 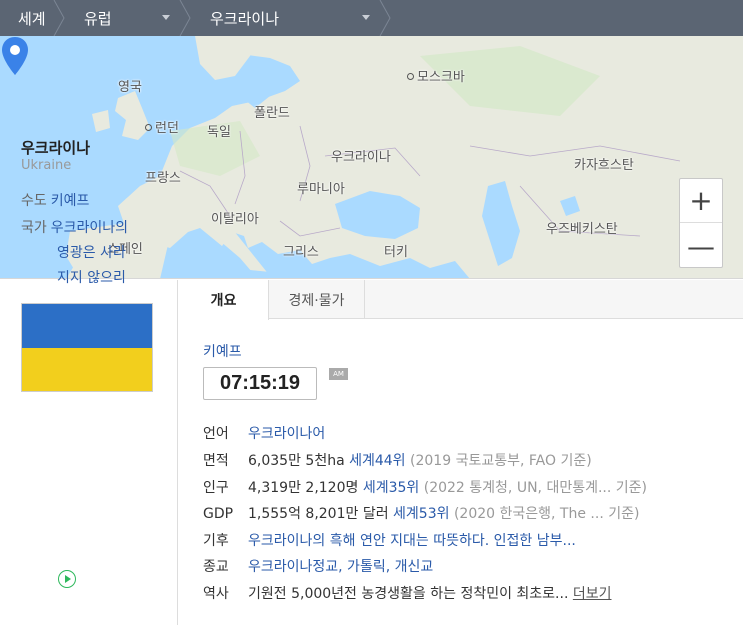 I want to click on map-label-london: 런던, so click(x=162, y=126).